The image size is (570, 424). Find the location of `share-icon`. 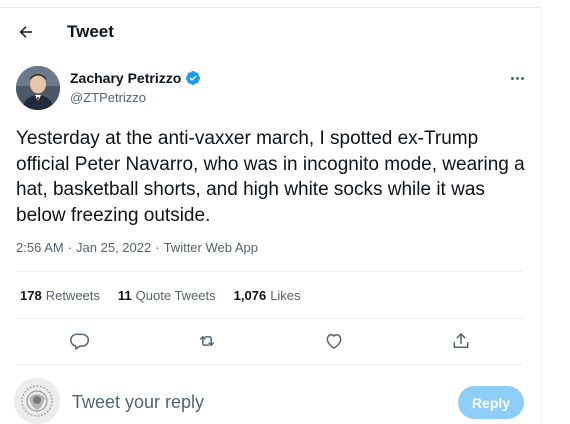

share-icon is located at coordinates (461, 340).